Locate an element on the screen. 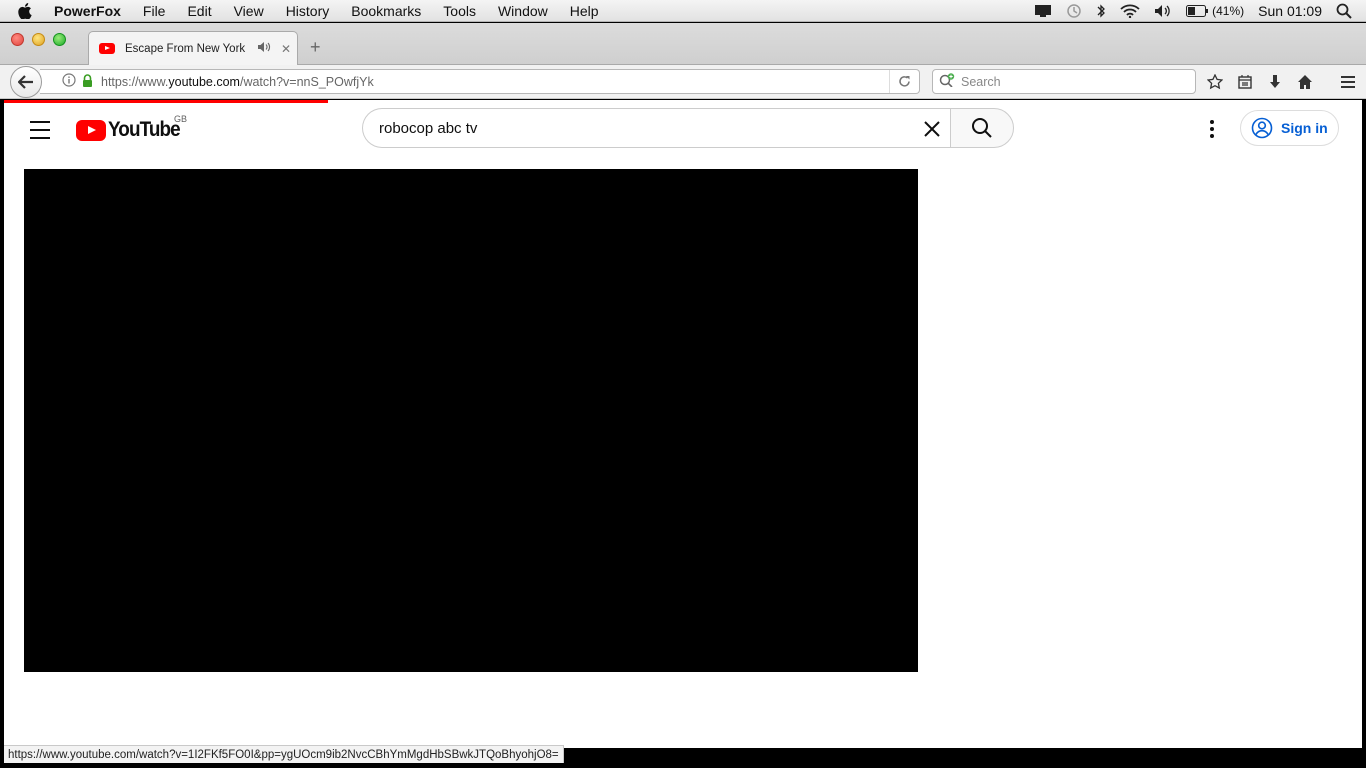  home-icon is located at coordinates (1305, 82).